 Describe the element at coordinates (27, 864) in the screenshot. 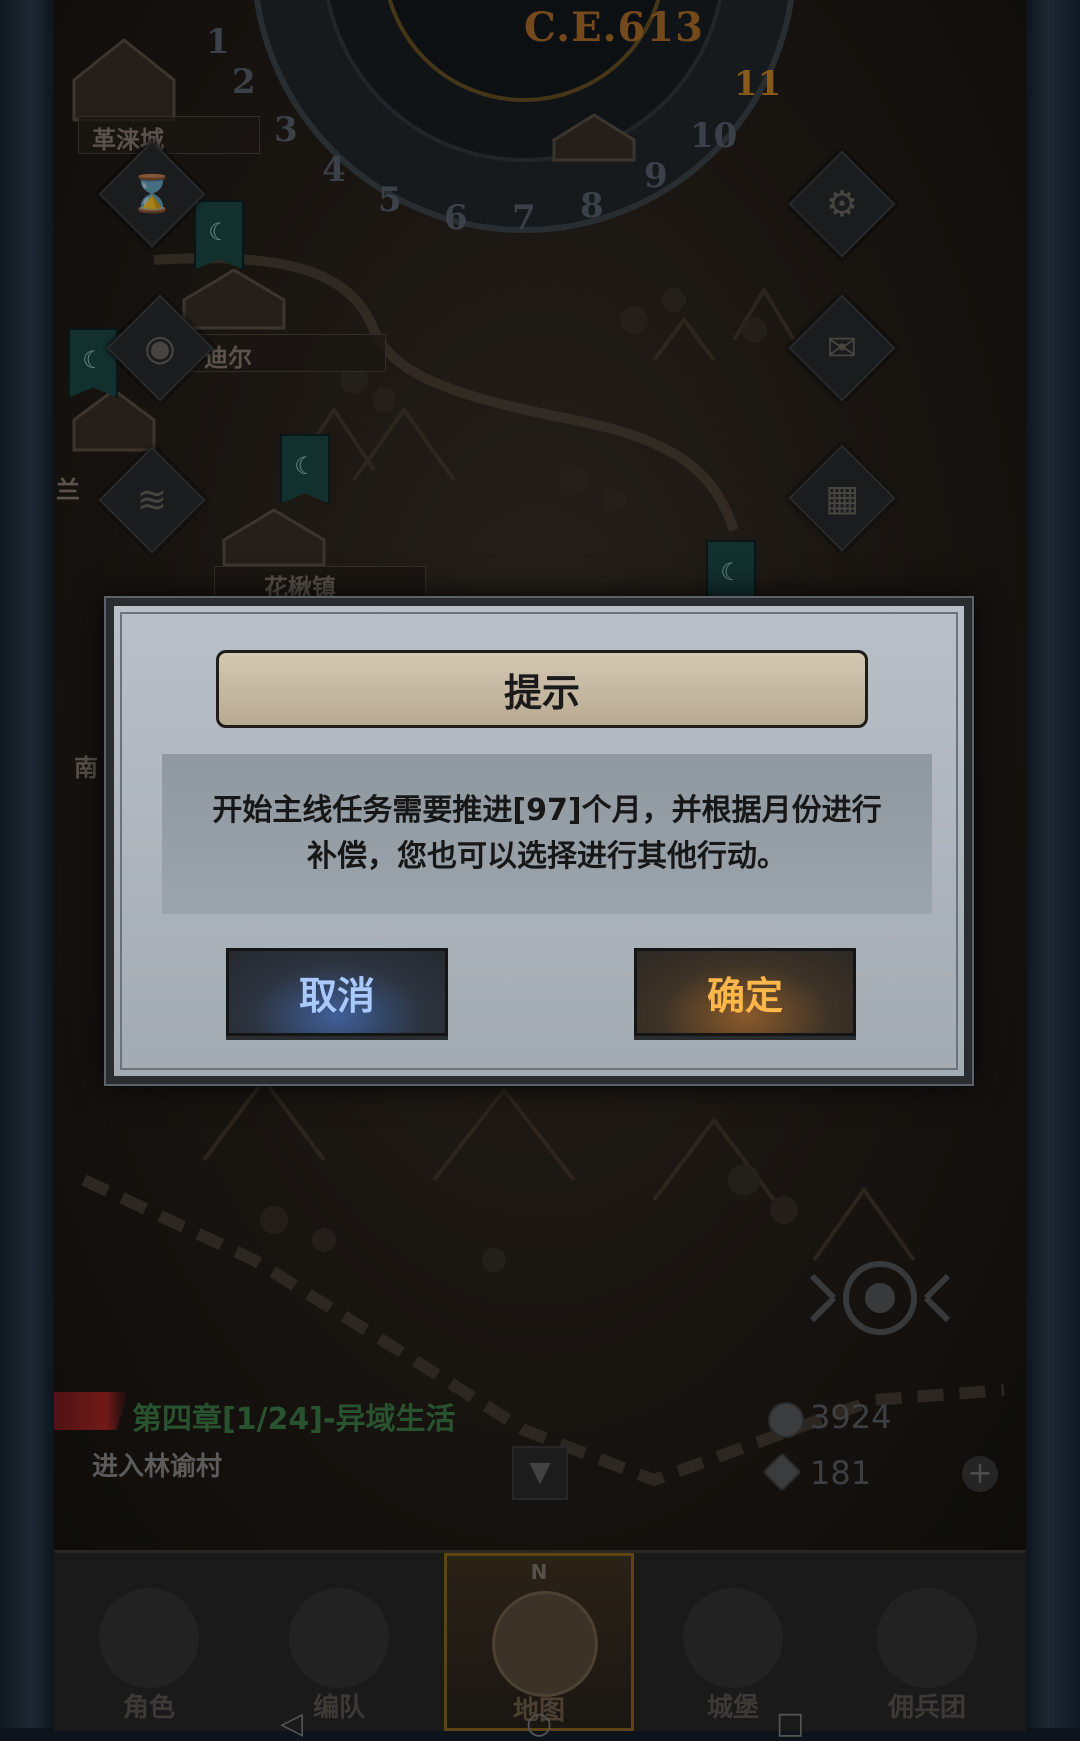

I see `left-frame` at that location.